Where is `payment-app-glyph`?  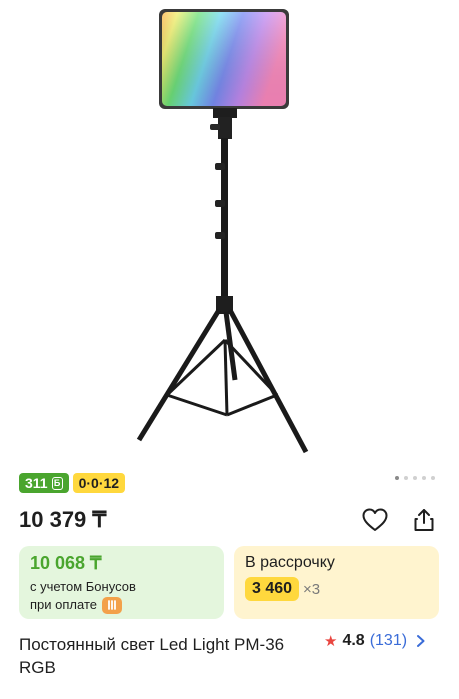 payment-app-glyph is located at coordinates (112, 605).